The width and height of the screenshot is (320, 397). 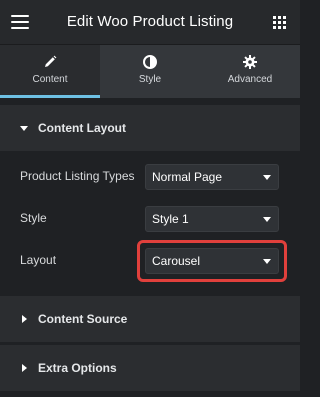 I want to click on gear-icon, so click(x=250, y=62).